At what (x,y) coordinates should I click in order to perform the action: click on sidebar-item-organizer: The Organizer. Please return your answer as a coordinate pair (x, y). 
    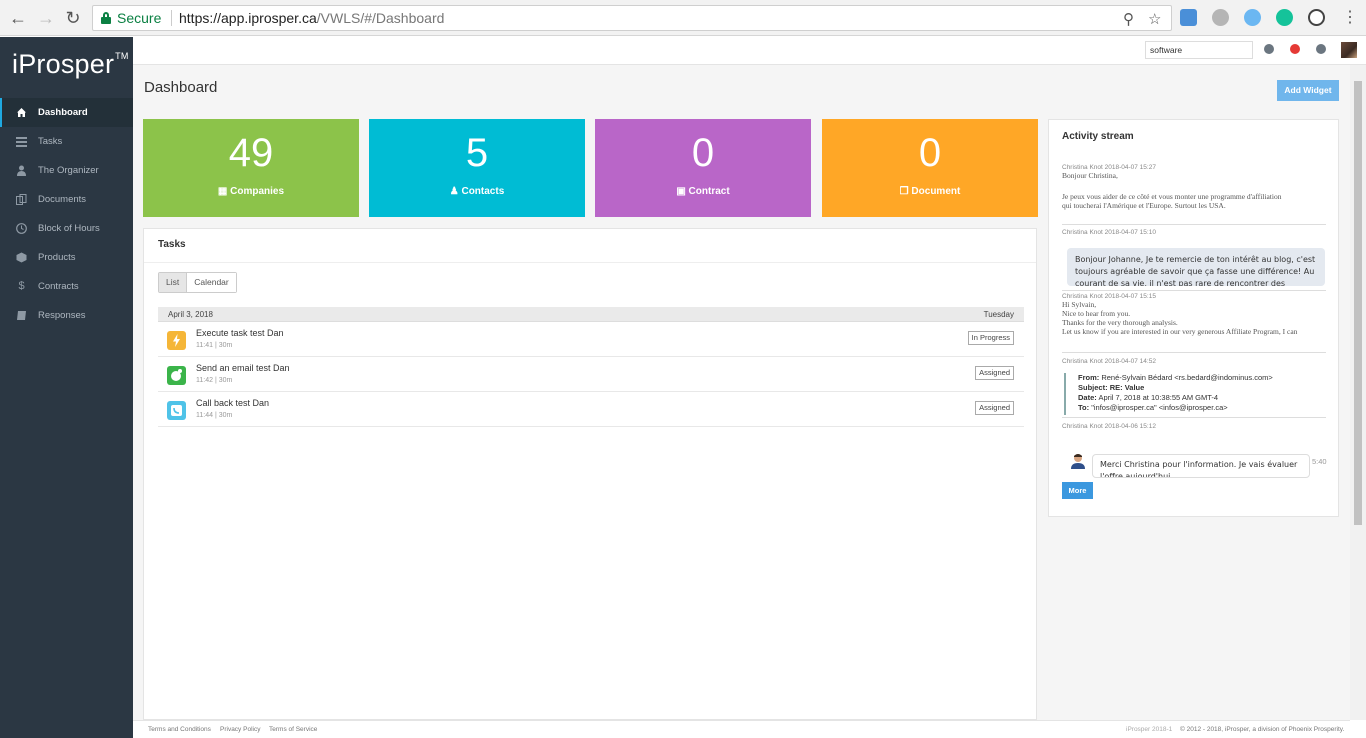
    Looking at the image, I should click on (66, 170).